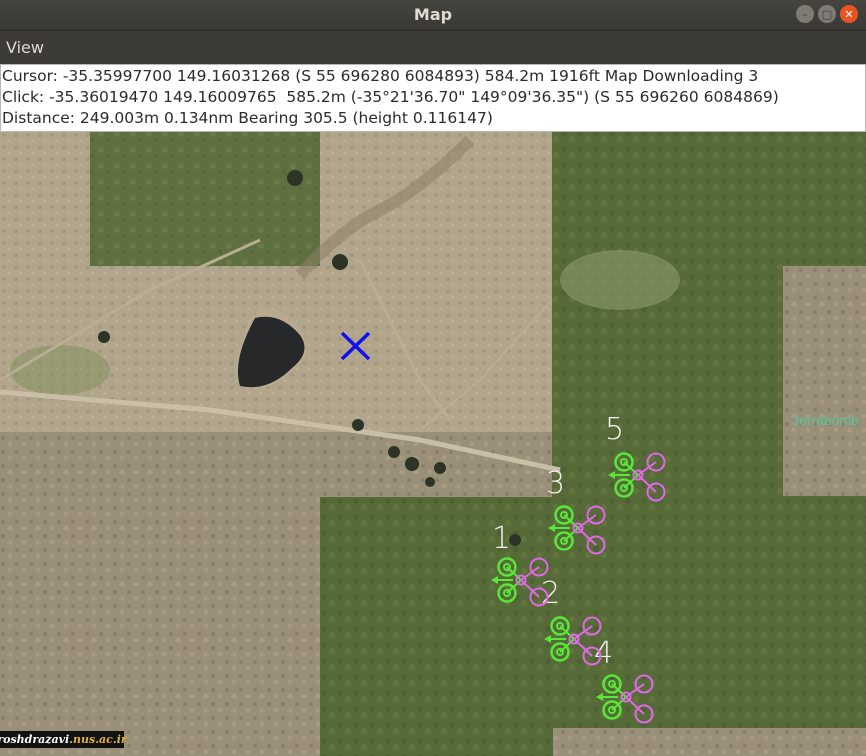  What do you see at coordinates (620, 280) in the screenshot?
I see `pale-patch` at bounding box center [620, 280].